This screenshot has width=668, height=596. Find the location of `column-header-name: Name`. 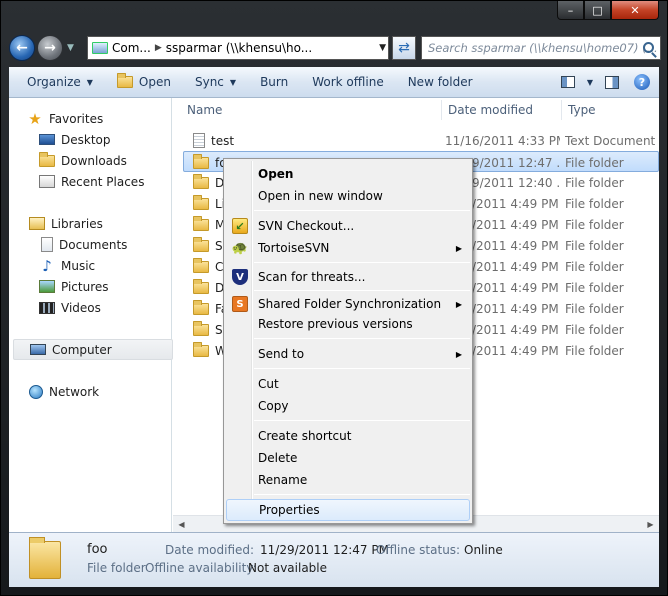

column-header-name: Name is located at coordinates (204, 110).